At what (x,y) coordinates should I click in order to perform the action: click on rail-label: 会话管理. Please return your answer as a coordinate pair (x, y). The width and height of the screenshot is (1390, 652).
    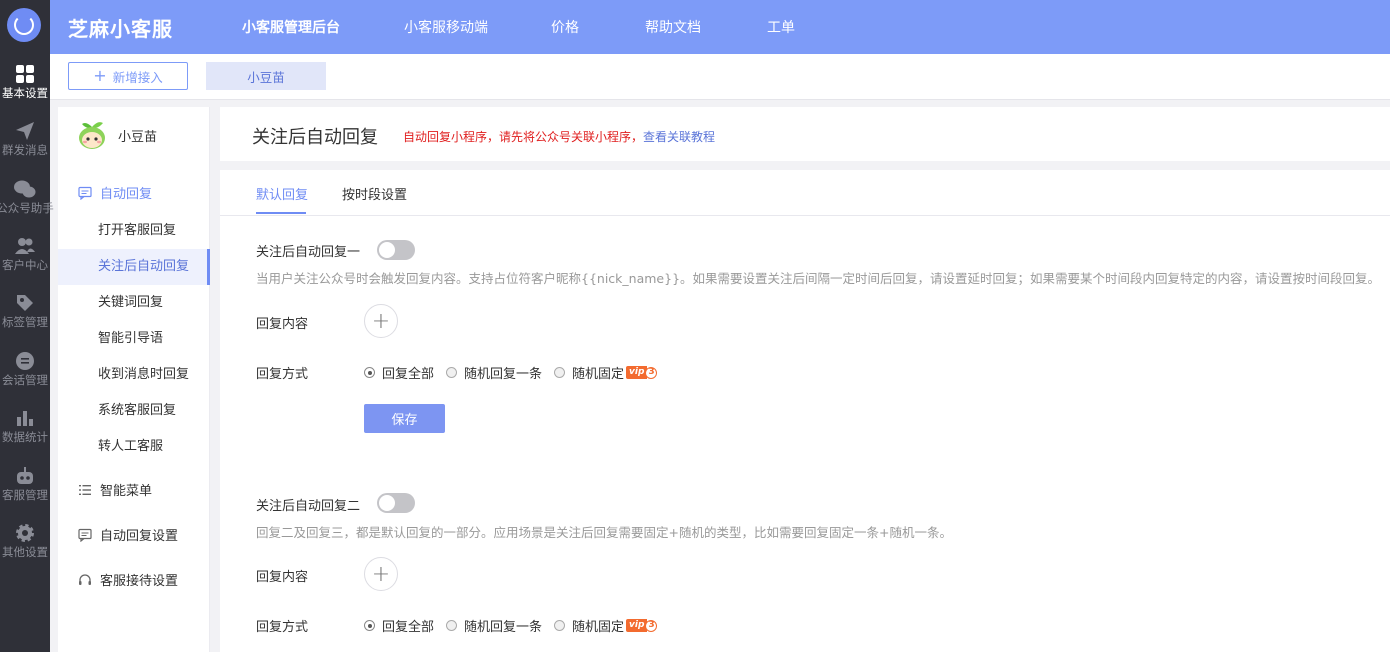
    Looking at the image, I should click on (25, 380).